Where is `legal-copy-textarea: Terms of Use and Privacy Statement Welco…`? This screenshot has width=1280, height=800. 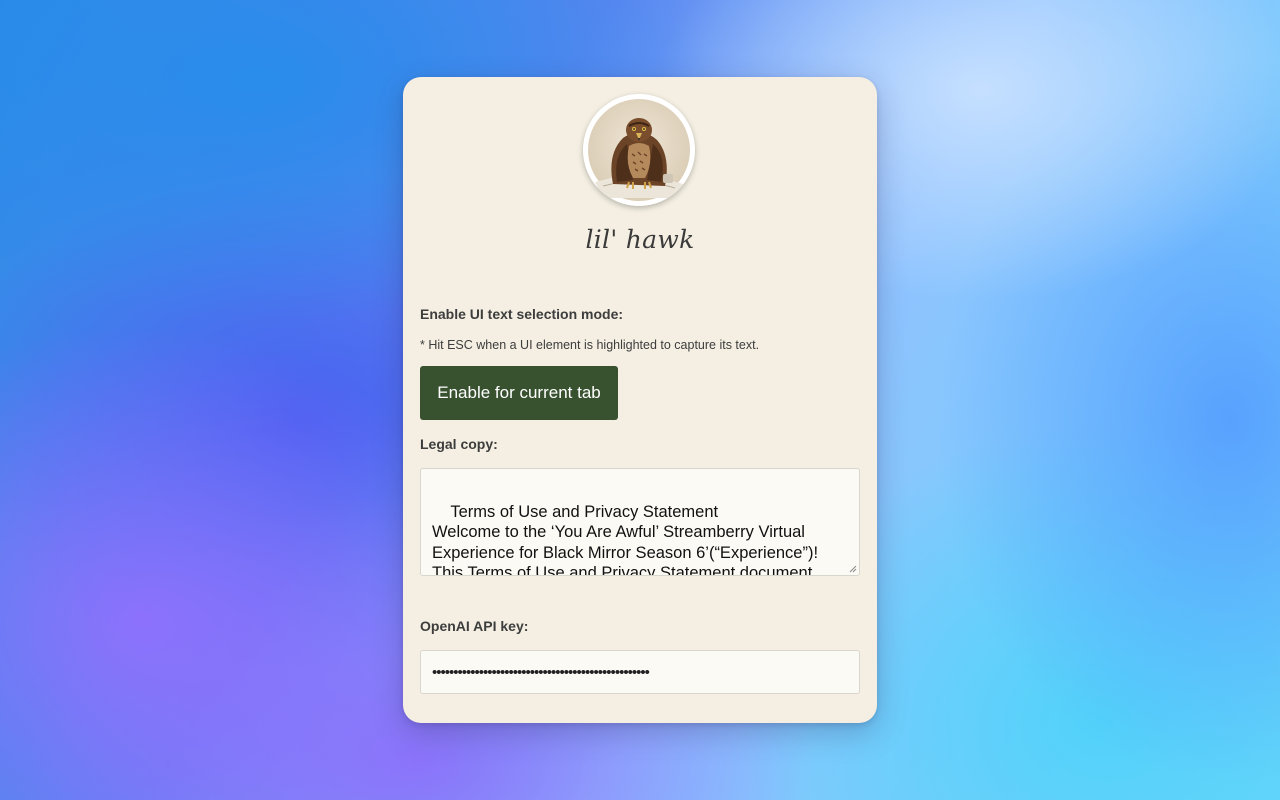
legal-copy-textarea: Terms of Use and Privacy Statement Welco… is located at coordinates (640, 522).